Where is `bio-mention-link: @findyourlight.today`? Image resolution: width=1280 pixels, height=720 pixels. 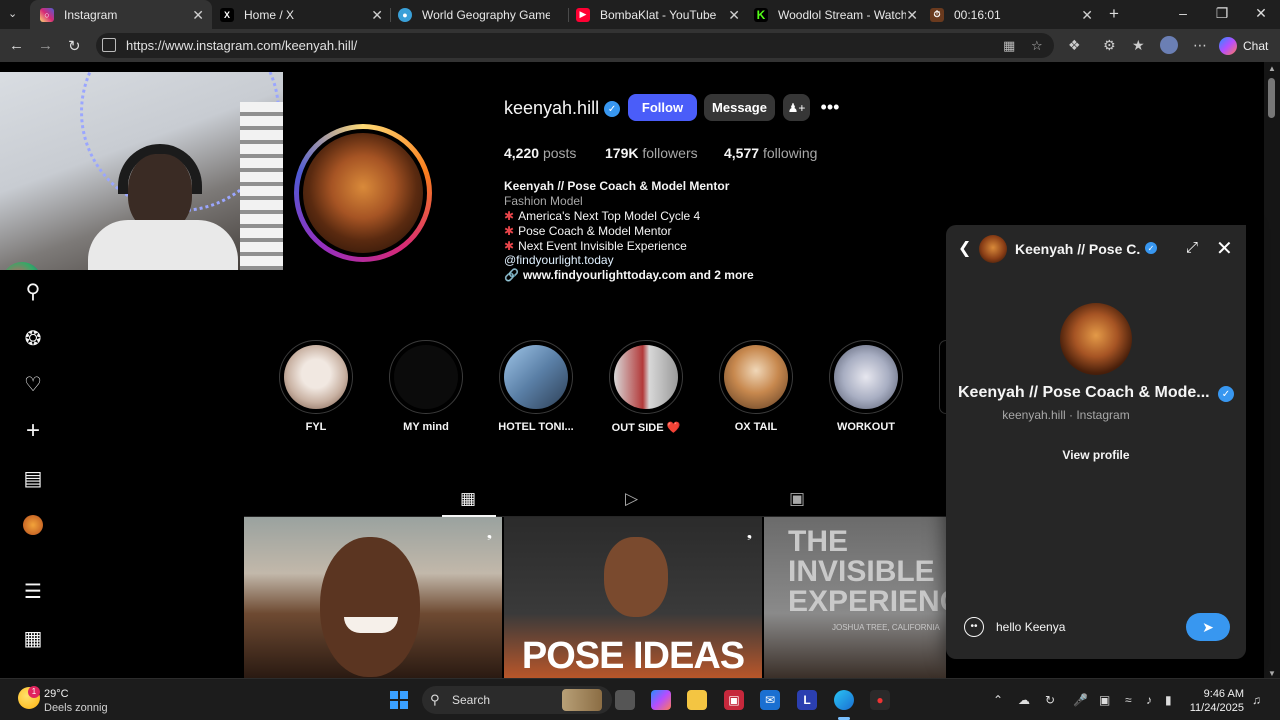
bio-mention-link: @findyourlight.today is located at coordinates (559, 260).